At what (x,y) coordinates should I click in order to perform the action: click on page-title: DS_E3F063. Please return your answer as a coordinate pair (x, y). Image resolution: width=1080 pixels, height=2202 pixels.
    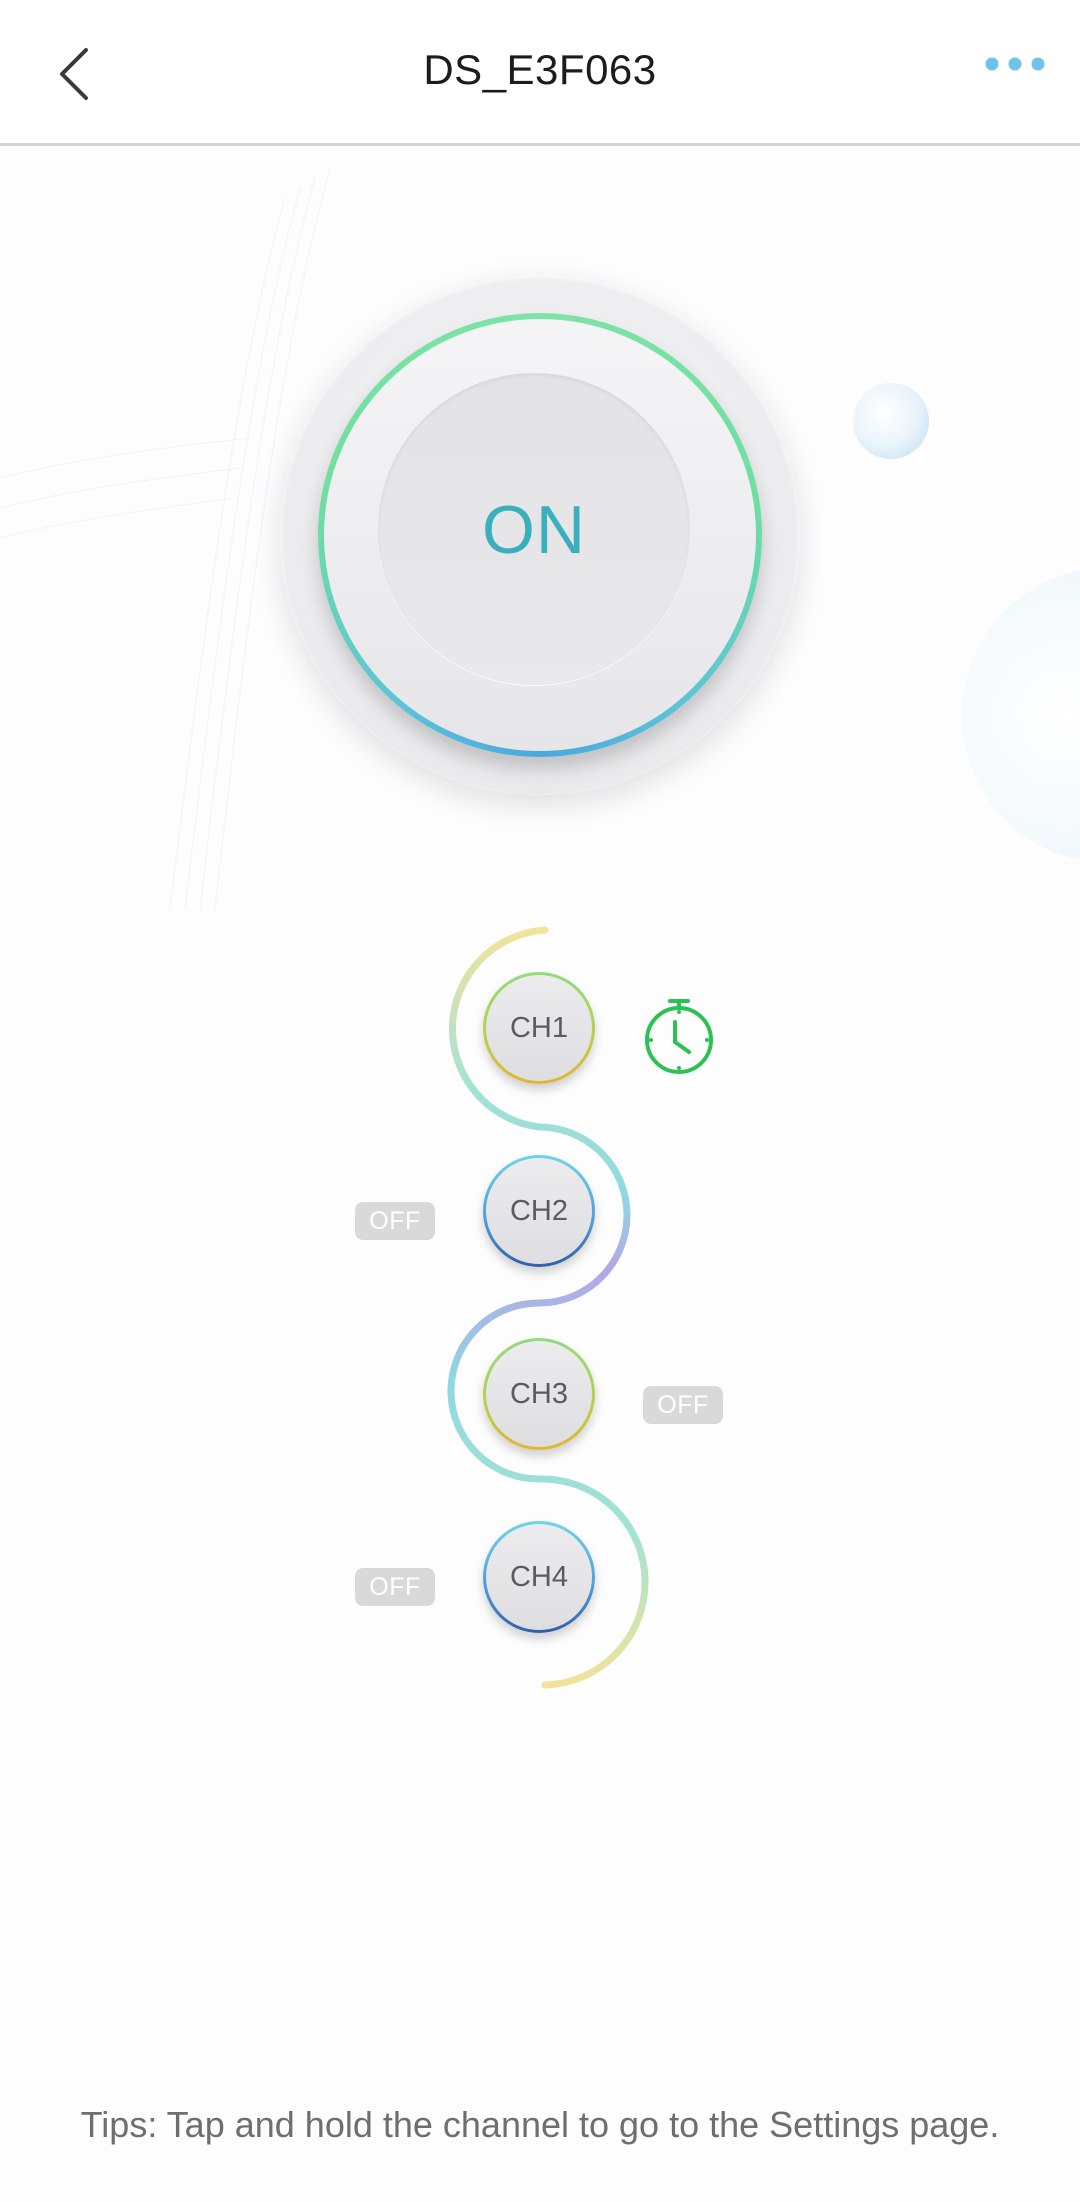
    Looking at the image, I should click on (540, 69).